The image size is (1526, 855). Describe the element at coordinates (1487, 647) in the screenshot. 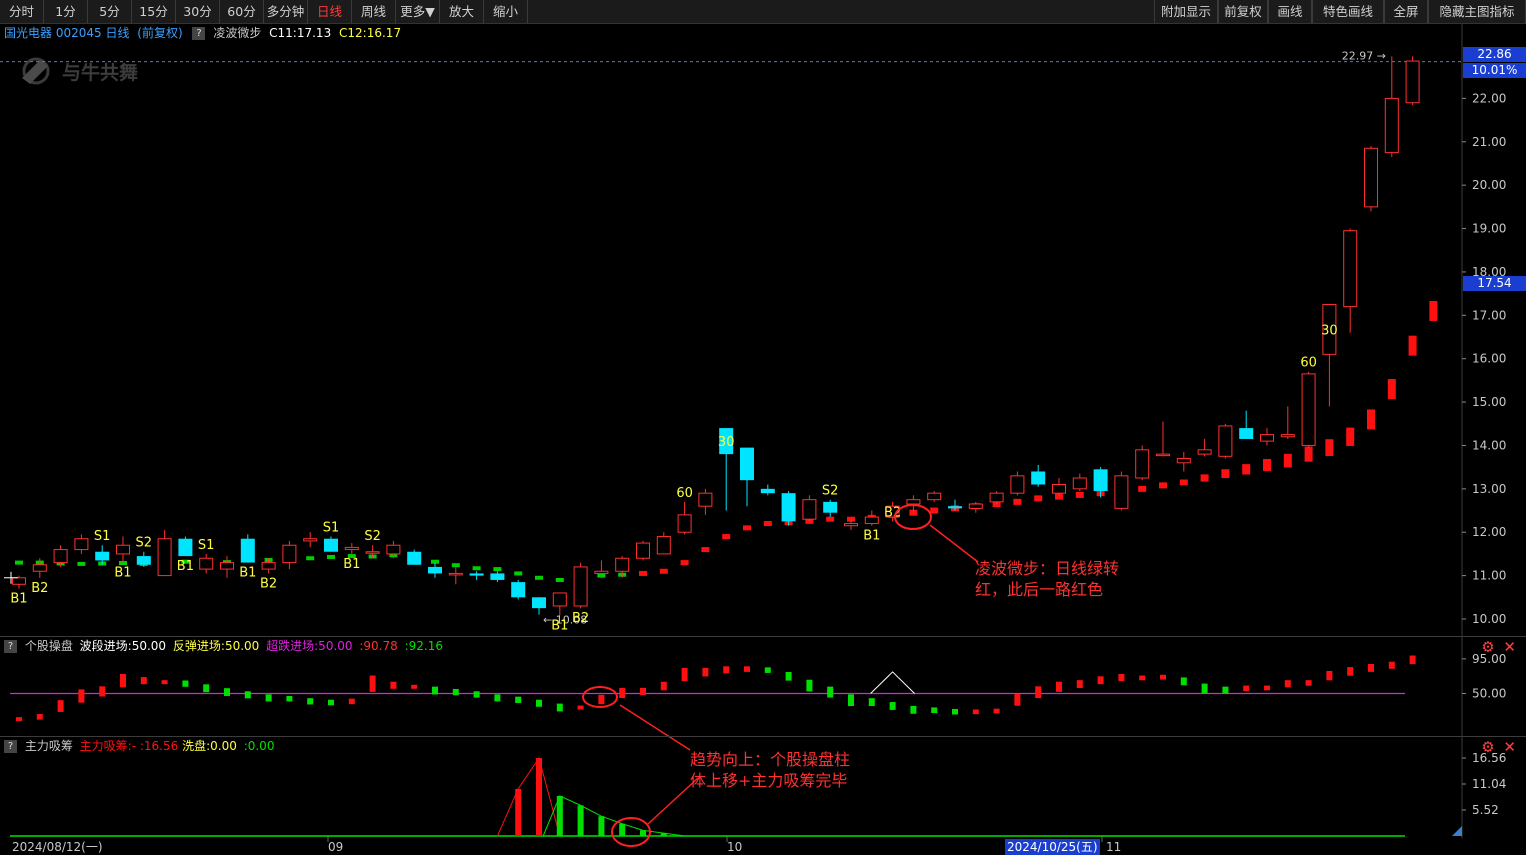

I see `sub1-settings-gear-icon: ⚙` at that location.